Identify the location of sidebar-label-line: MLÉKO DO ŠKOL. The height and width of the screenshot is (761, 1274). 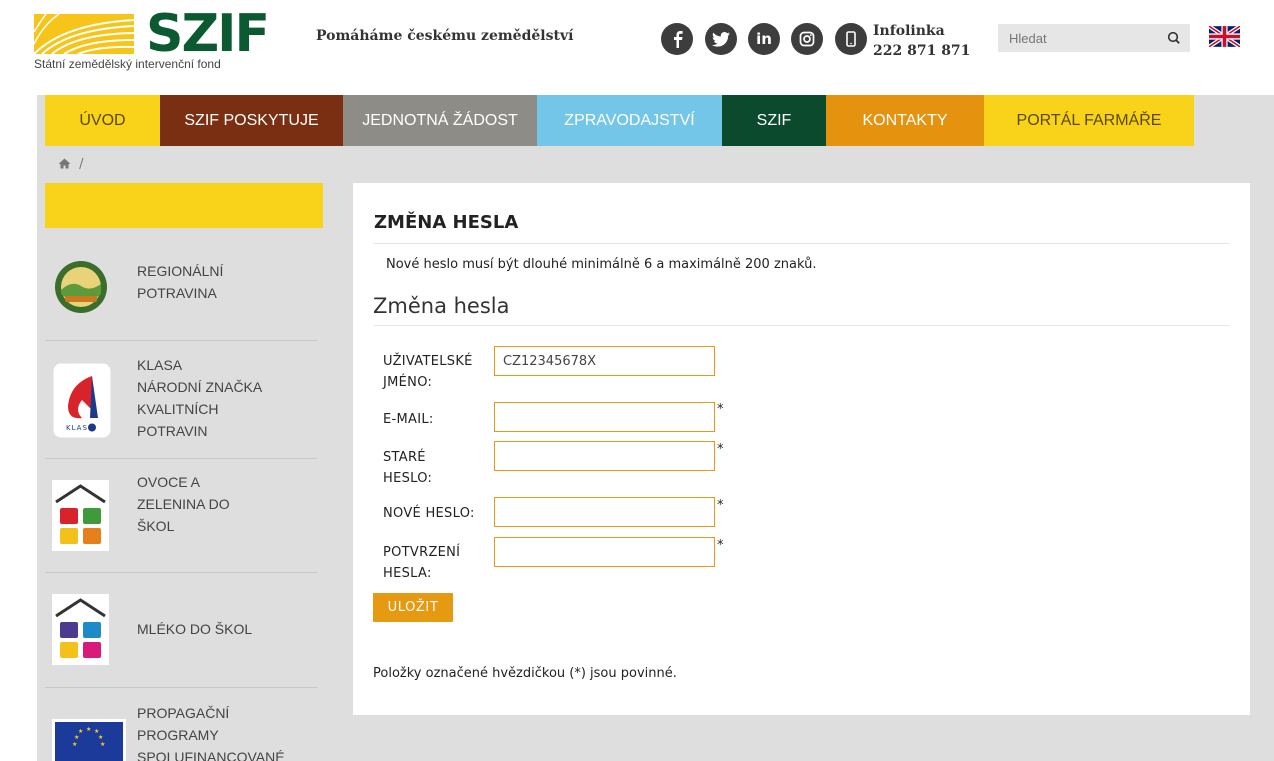
(195, 629).